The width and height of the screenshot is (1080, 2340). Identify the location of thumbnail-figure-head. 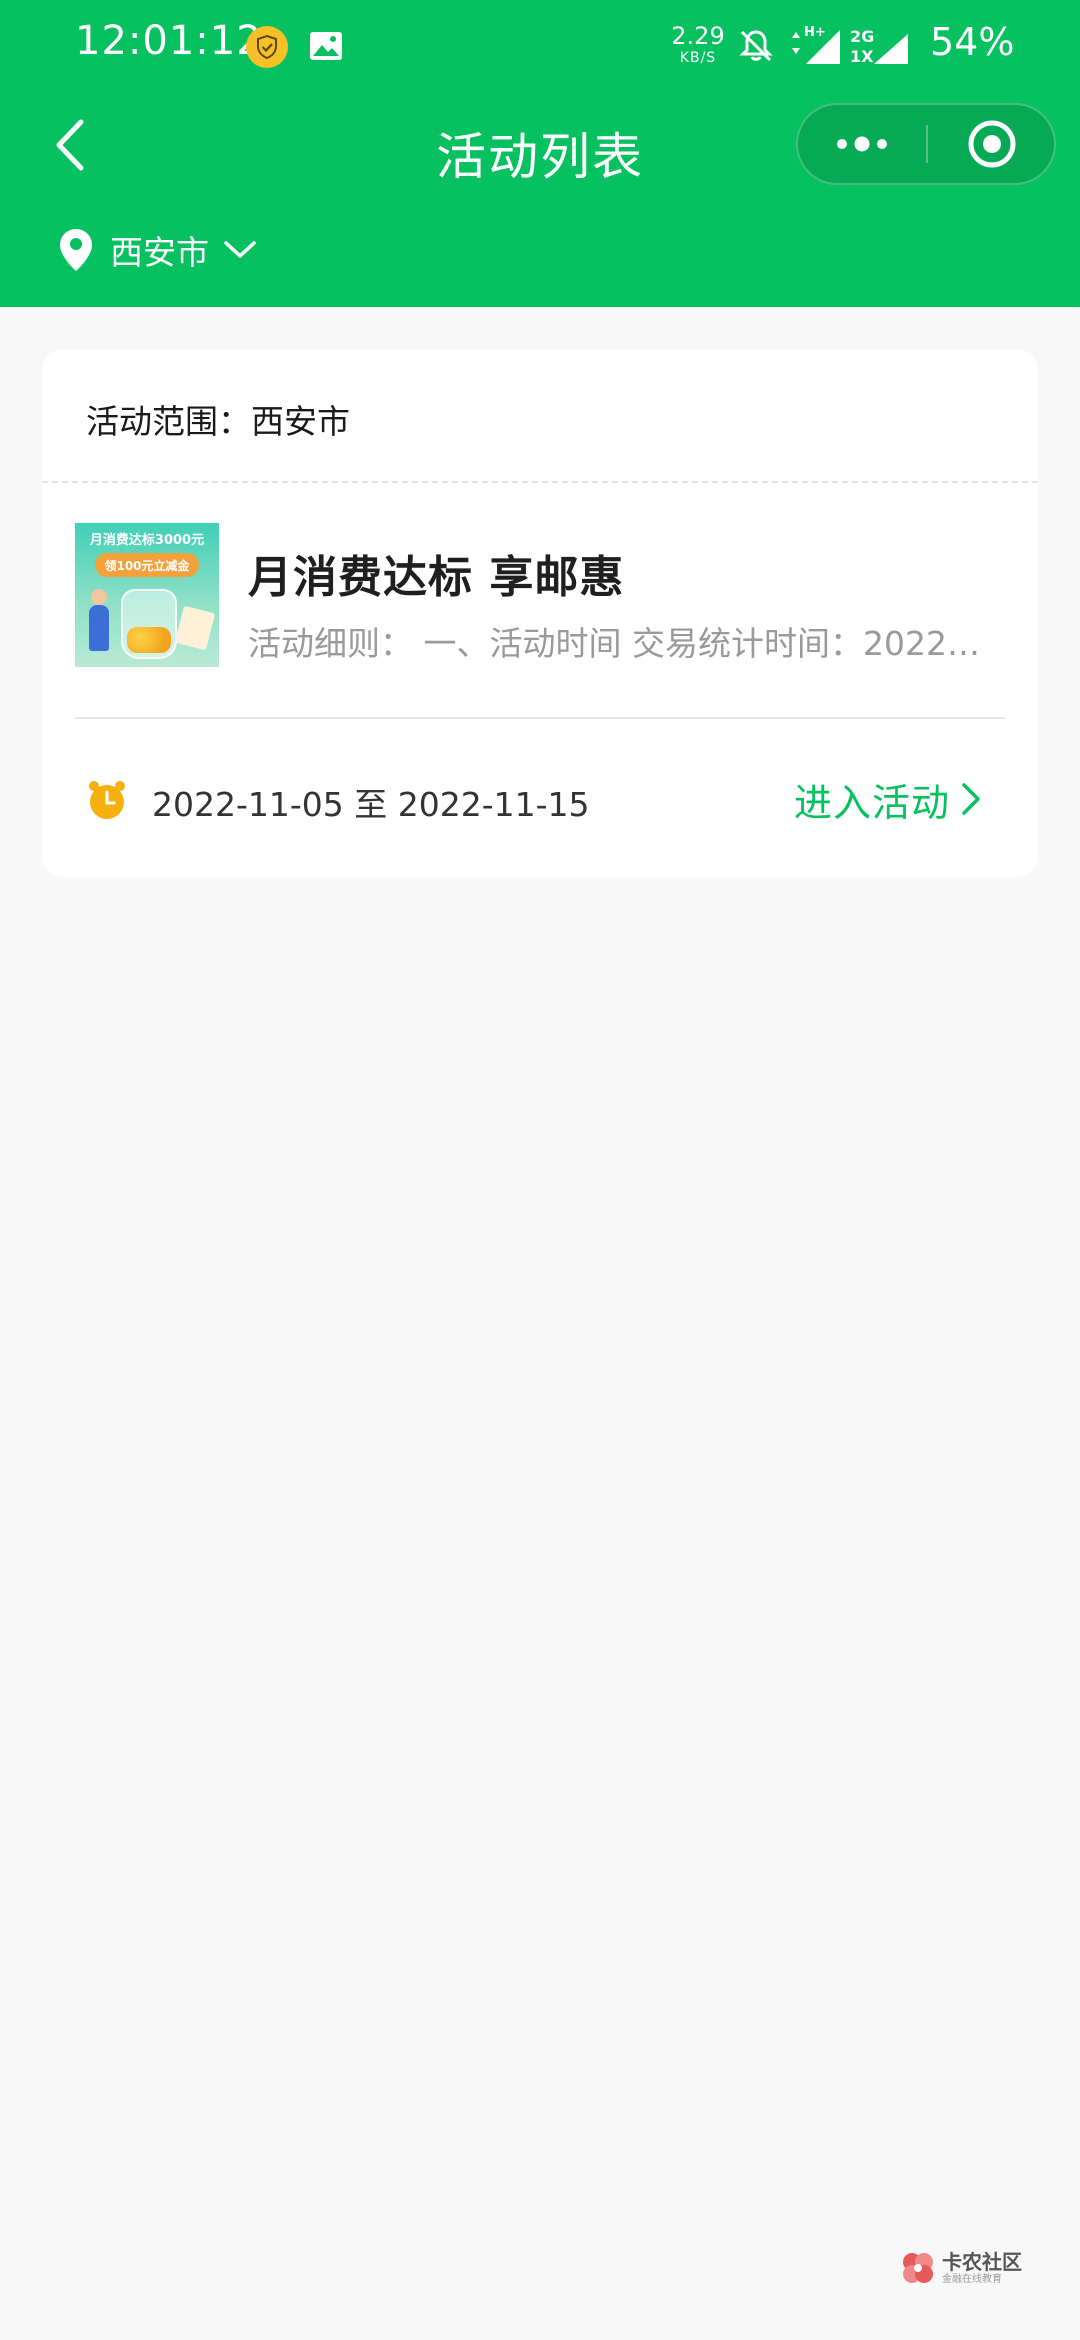
(99, 597).